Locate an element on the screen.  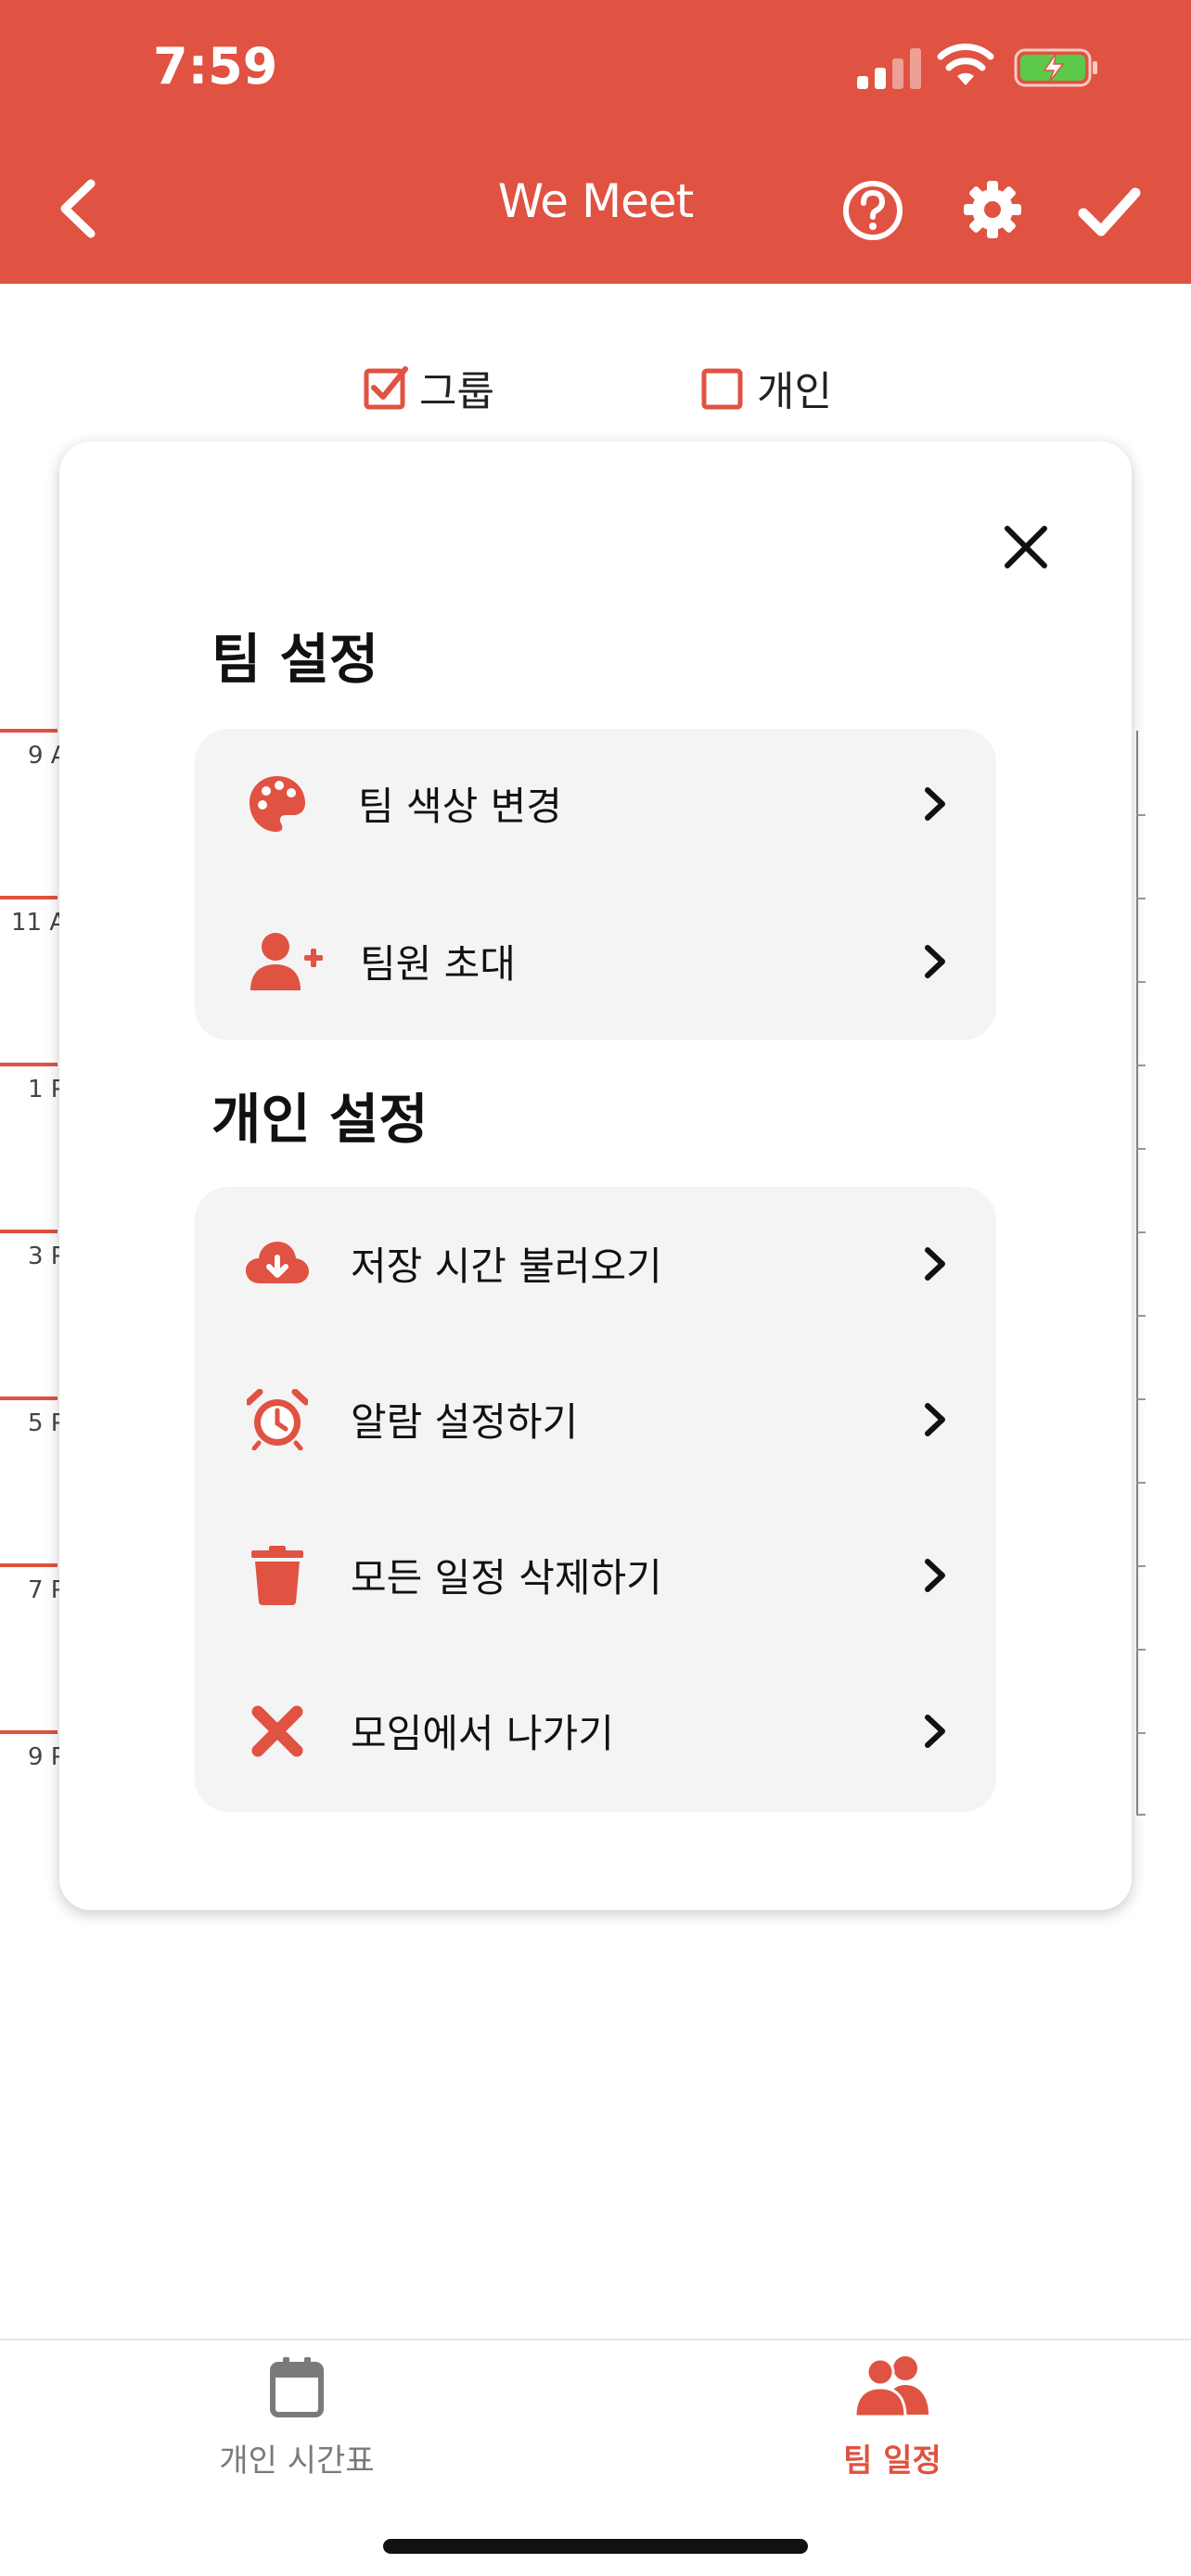
tab-team-schedule: 팀 일정 is located at coordinates (892, 2418).